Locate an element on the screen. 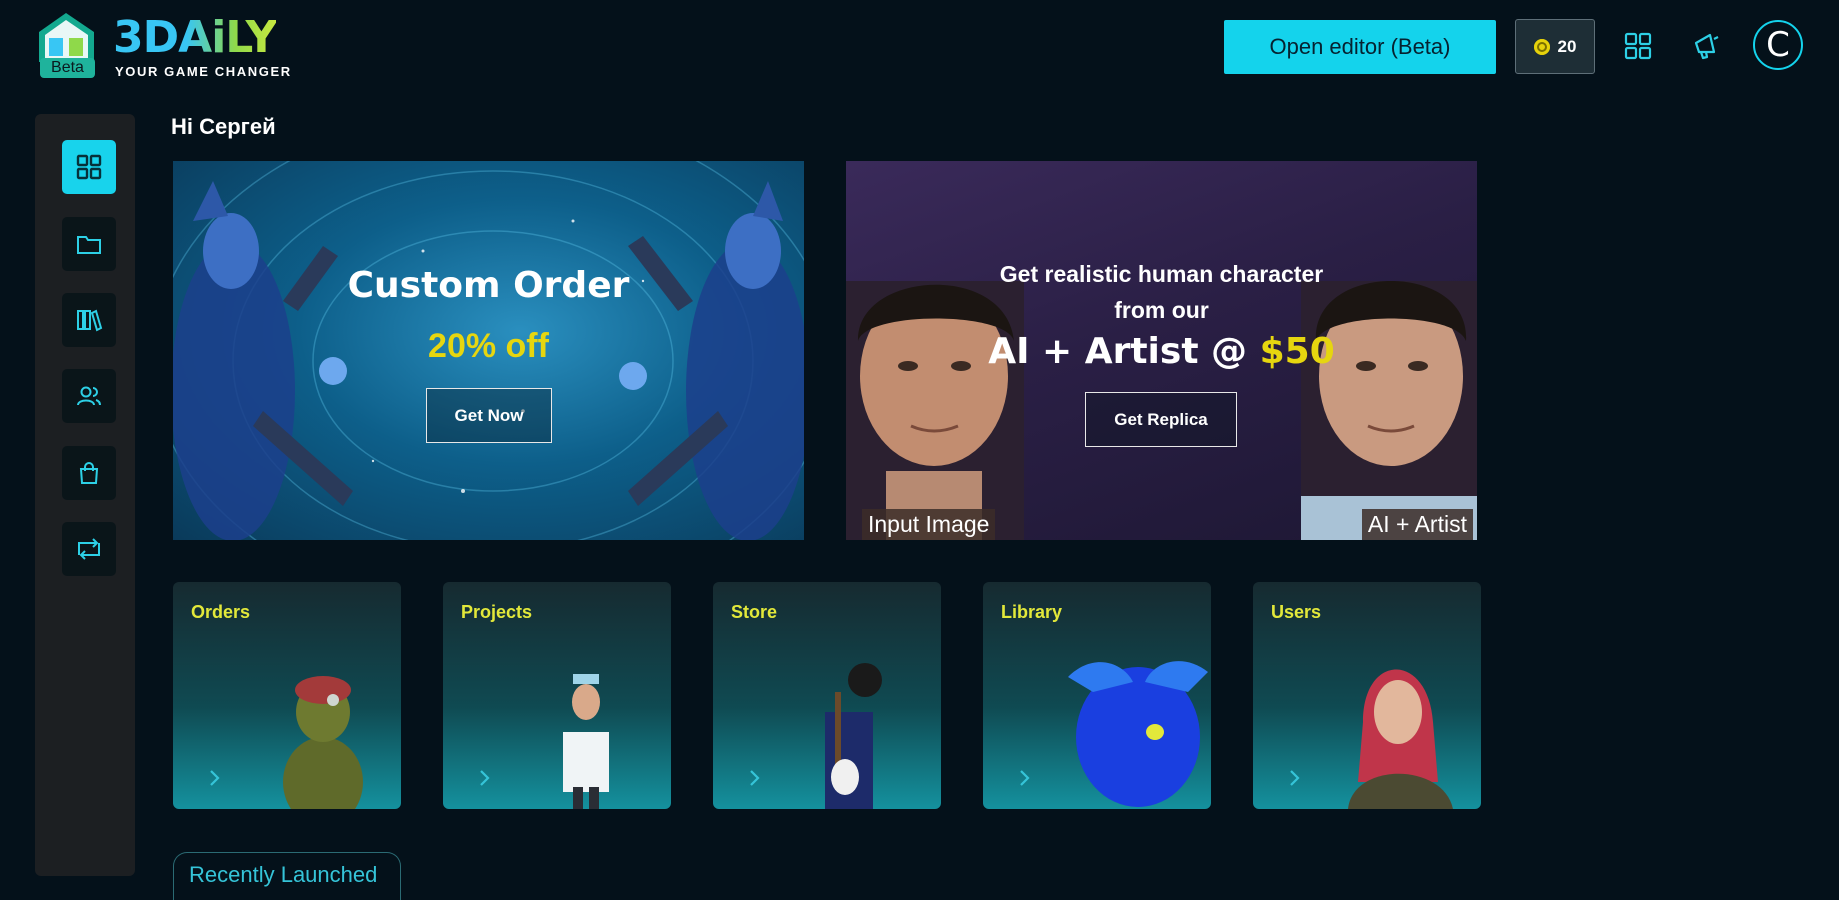  replica-line-2: from our is located at coordinates (1161, 310).